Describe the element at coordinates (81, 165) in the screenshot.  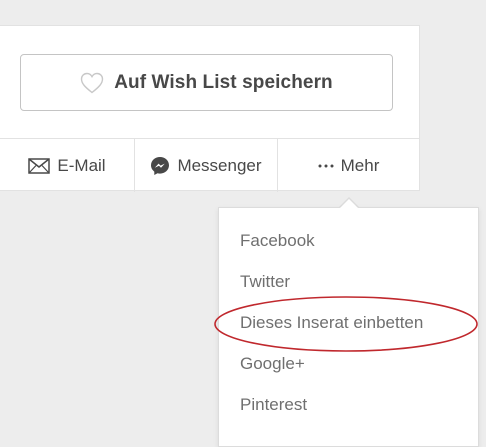
I see `share-email-label: E-Mail` at that location.